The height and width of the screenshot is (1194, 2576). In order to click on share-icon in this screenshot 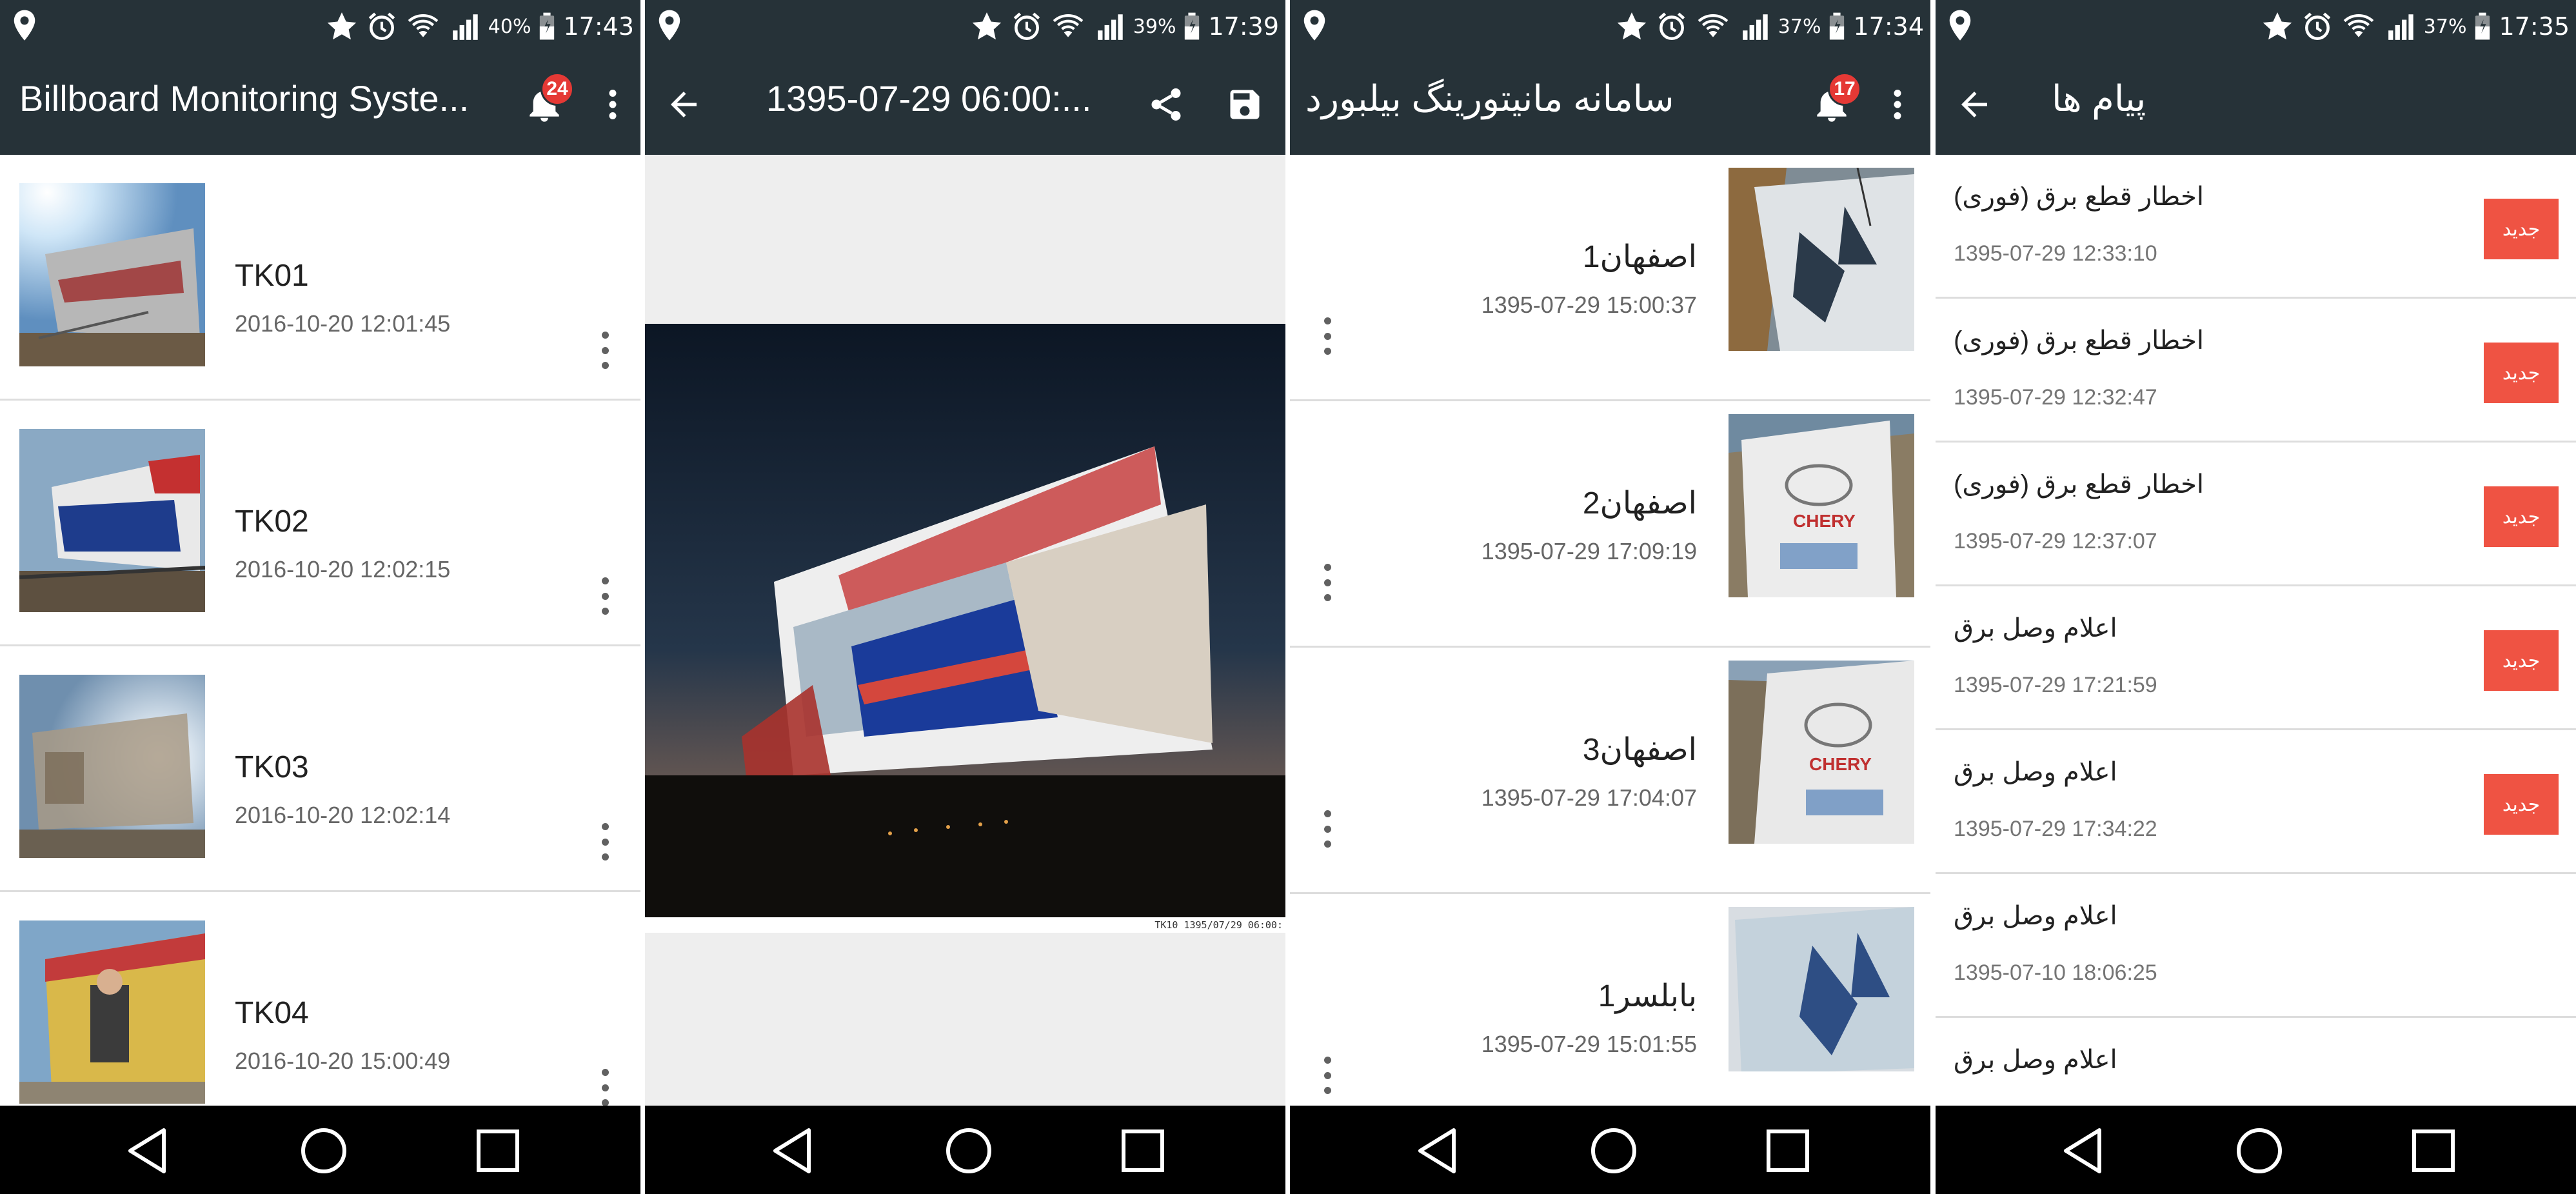, I will do `click(1166, 104)`.